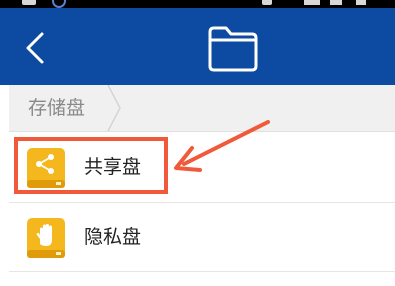 The image size is (395, 286). Describe the element at coordinates (62, 108) in the screenshot. I see `breadcrumb-item-storage: 存储盘` at that location.